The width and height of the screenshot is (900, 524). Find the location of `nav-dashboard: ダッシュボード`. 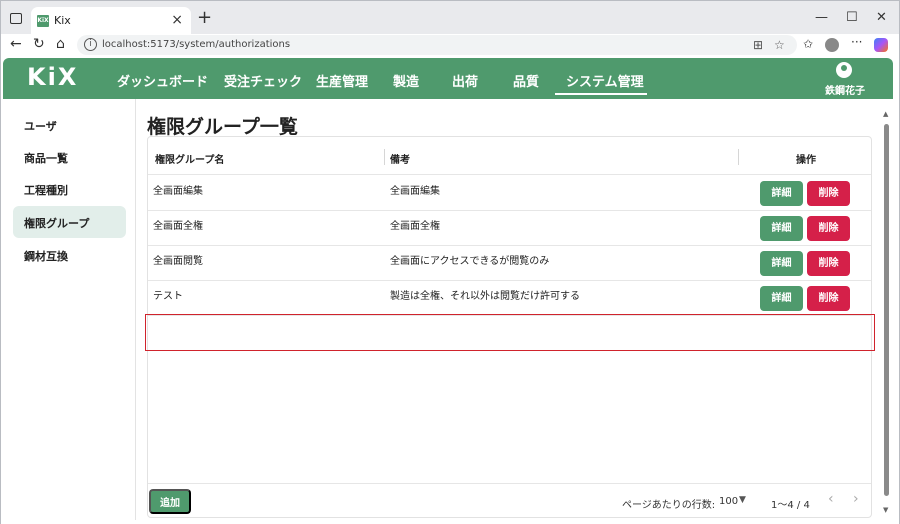

nav-dashboard: ダッシュボード is located at coordinates (162, 80).